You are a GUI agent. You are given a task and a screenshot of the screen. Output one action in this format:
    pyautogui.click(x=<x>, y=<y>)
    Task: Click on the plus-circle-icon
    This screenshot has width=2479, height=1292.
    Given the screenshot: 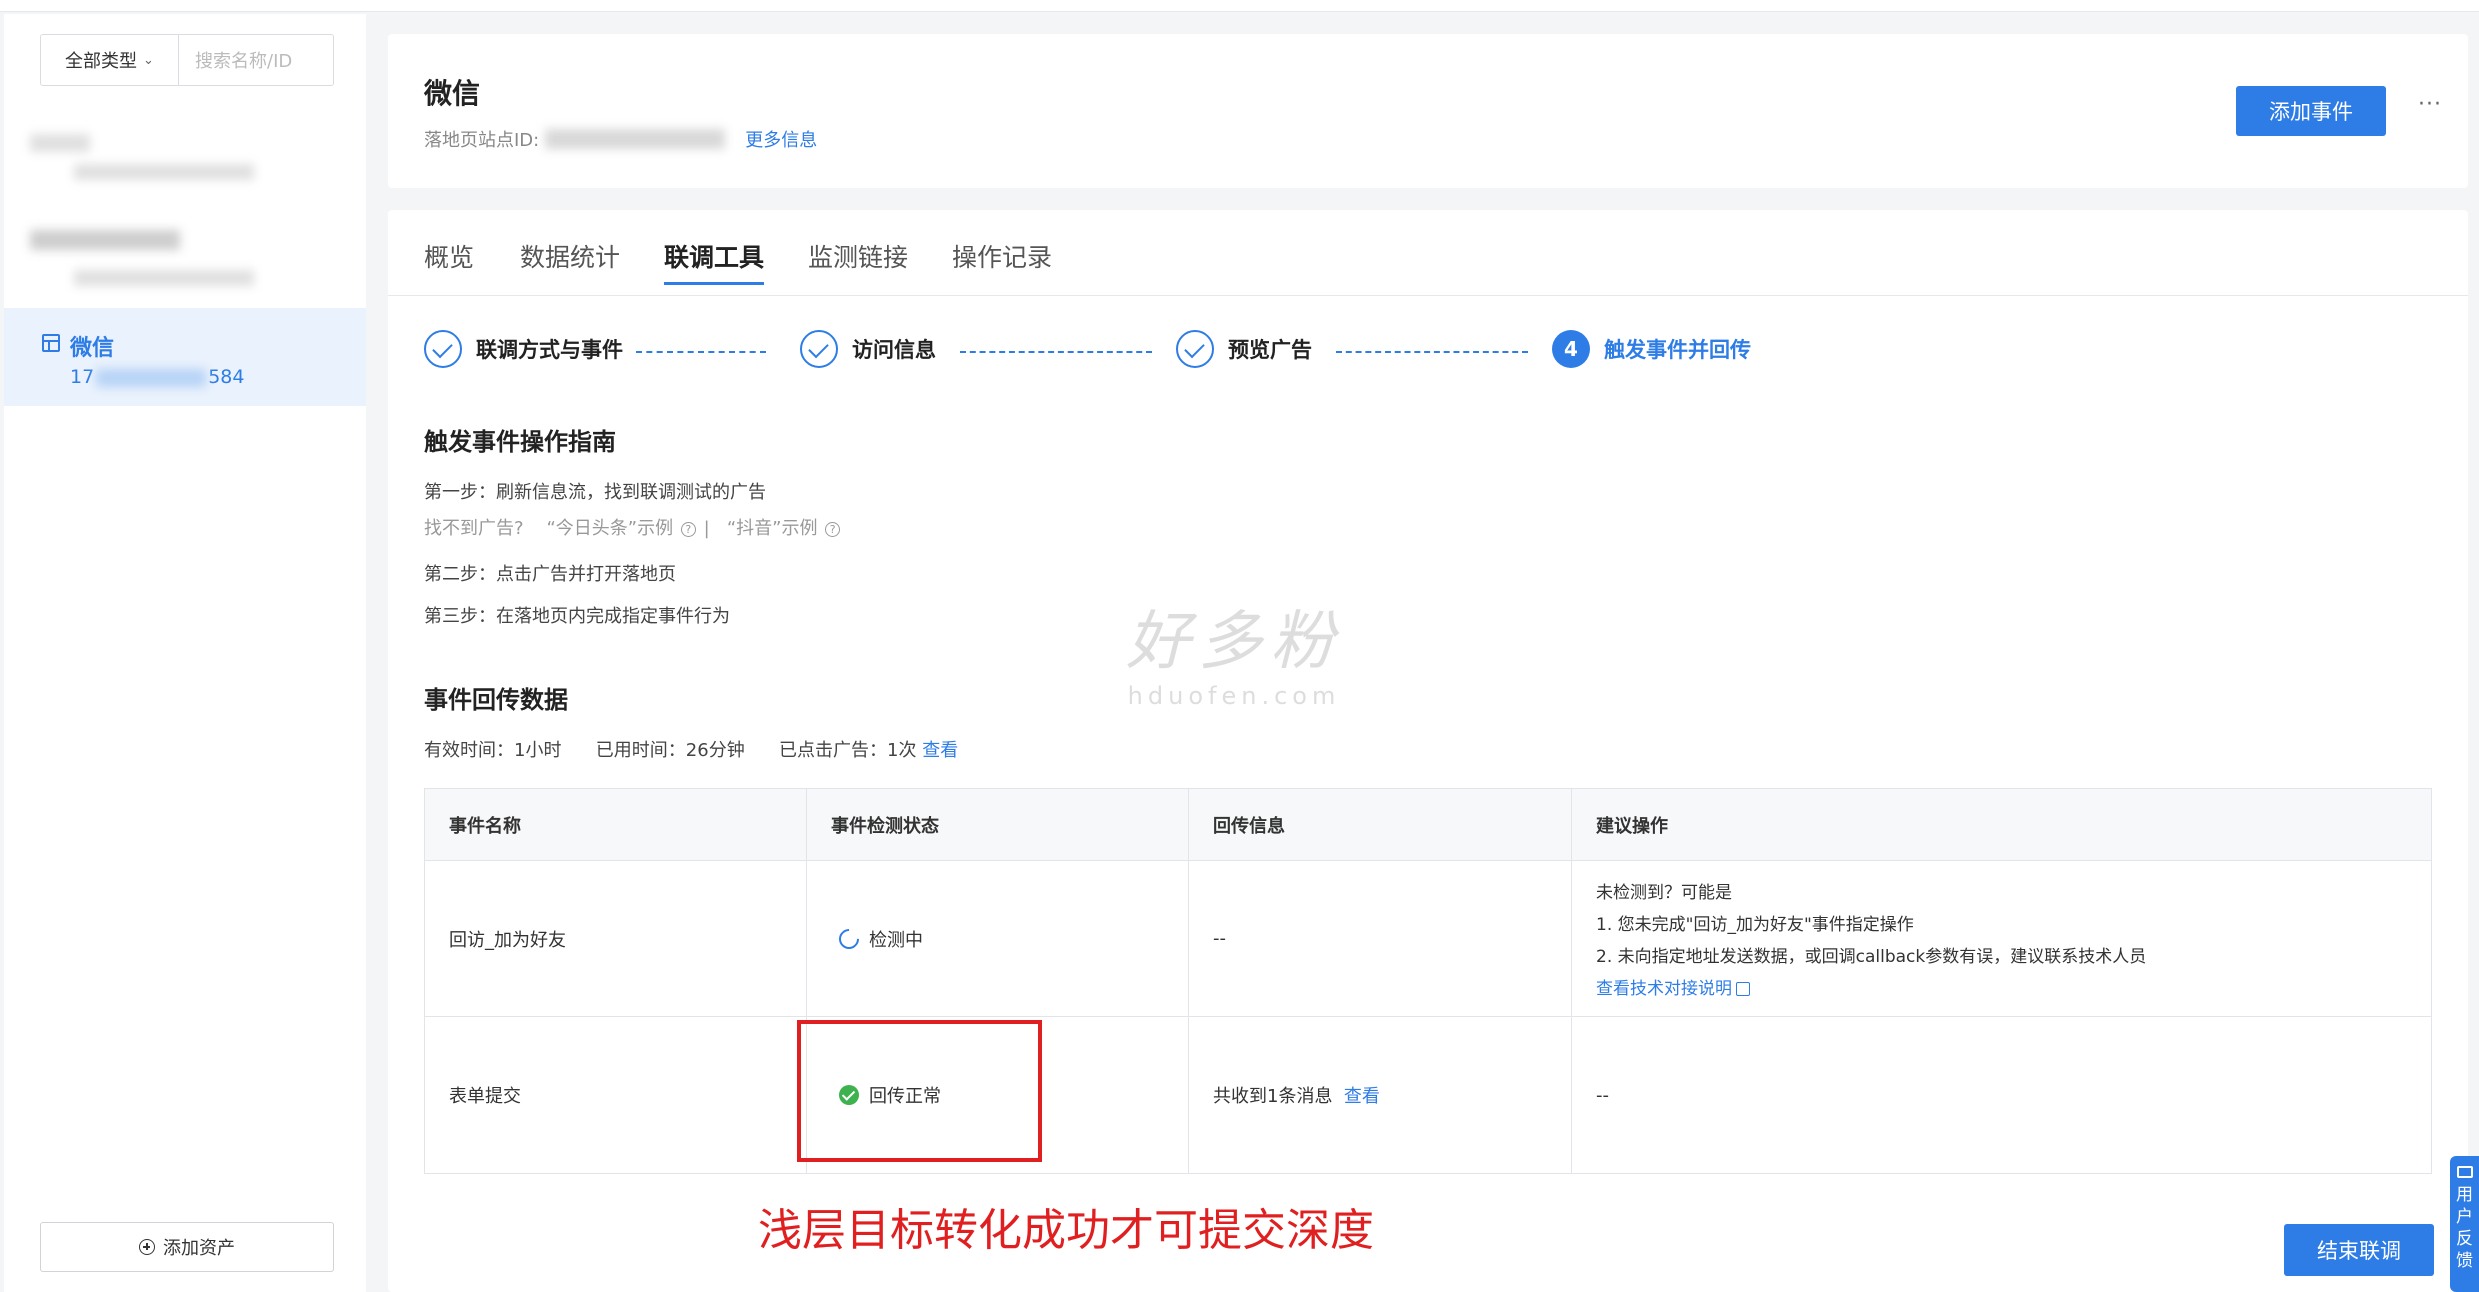 What is the action you would take?
    pyautogui.click(x=147, y=1247)
    